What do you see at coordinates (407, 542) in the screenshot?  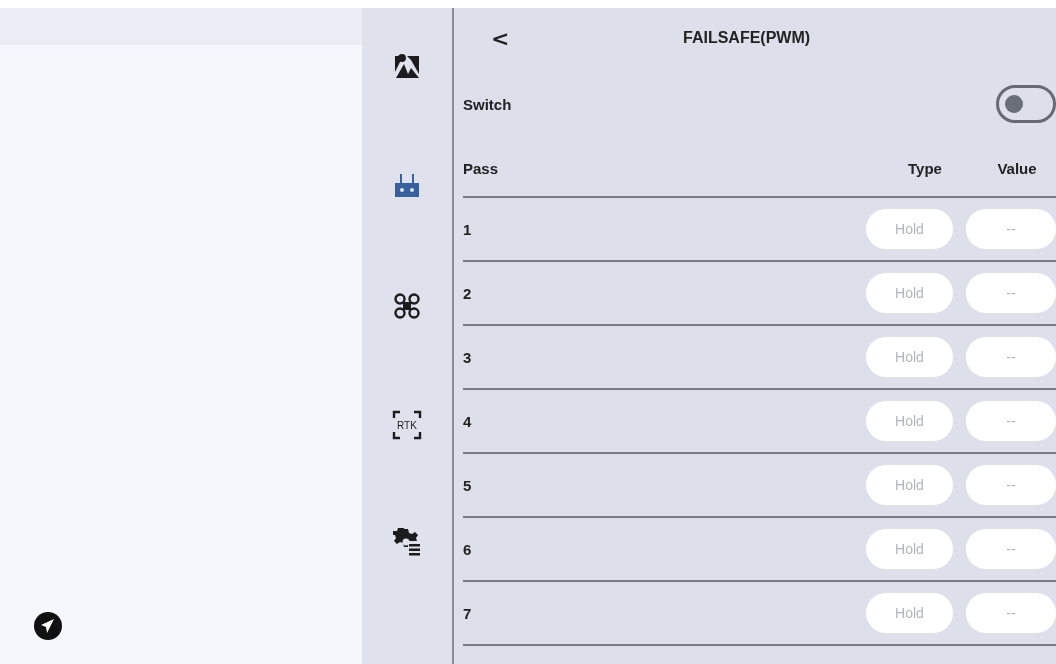 I see `settings-icon` at bounding box center [407, 542].